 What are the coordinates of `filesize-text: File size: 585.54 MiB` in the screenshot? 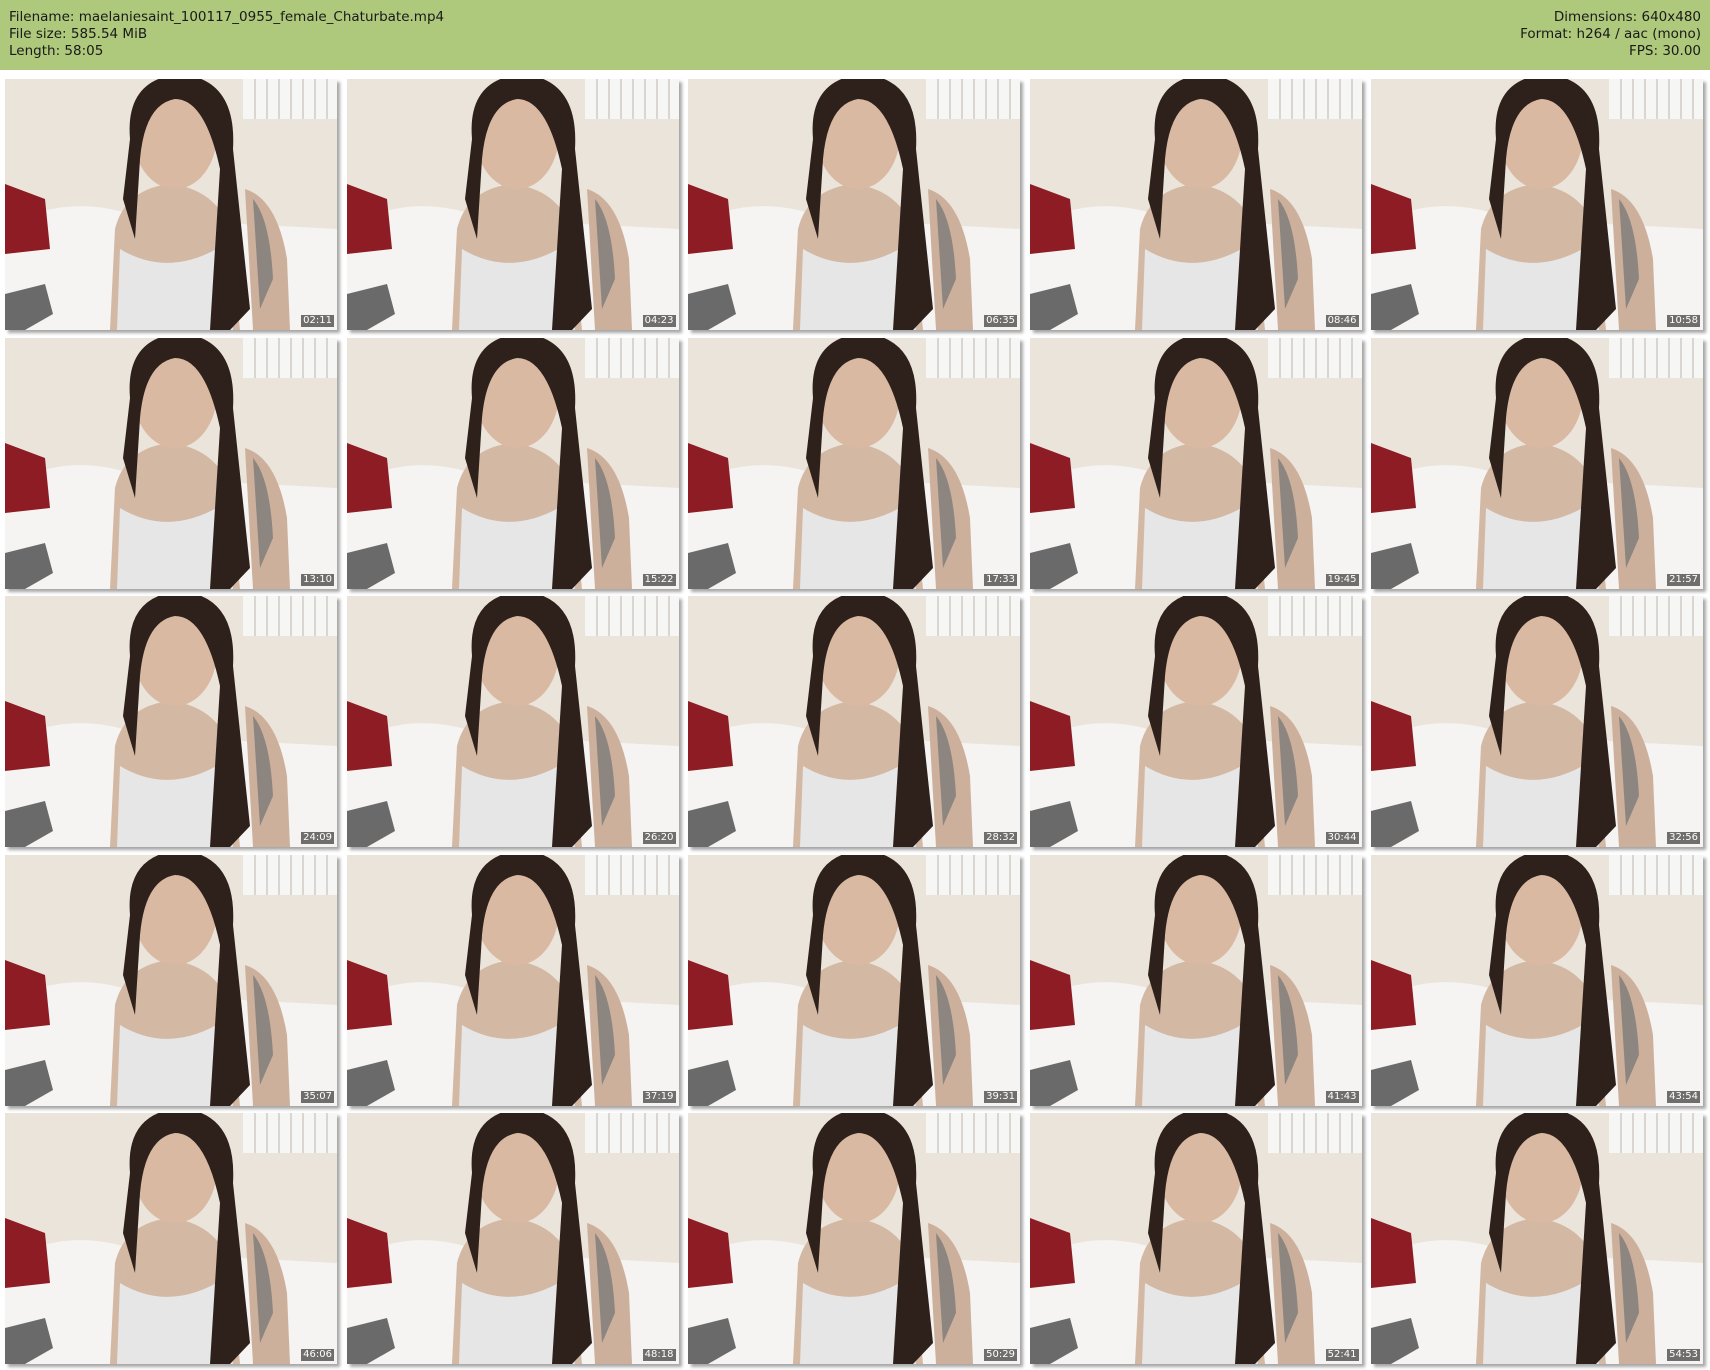 It's located at (78, 34).